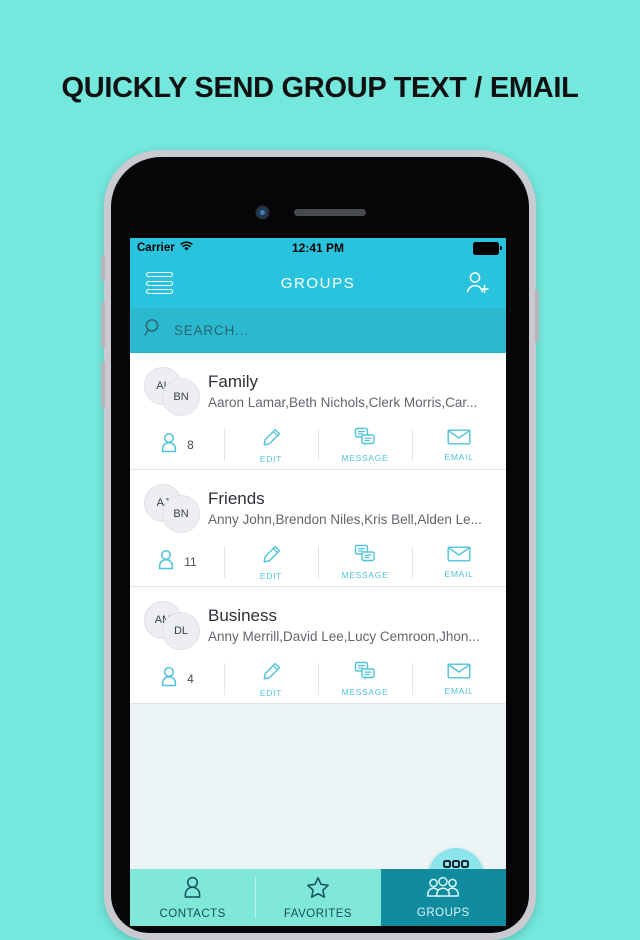 The width and height of the screenshot is (640, 940). What do you see at coordinates (190, 562) in the screenshot?
I see `member-count-value: 11` at bounding box center [190, 562].